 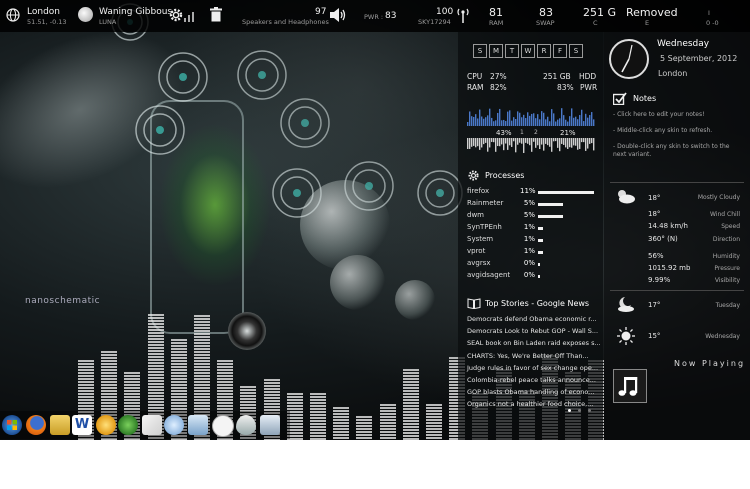 I want to click on windows-logo-icon, so click(x=12, y=425).